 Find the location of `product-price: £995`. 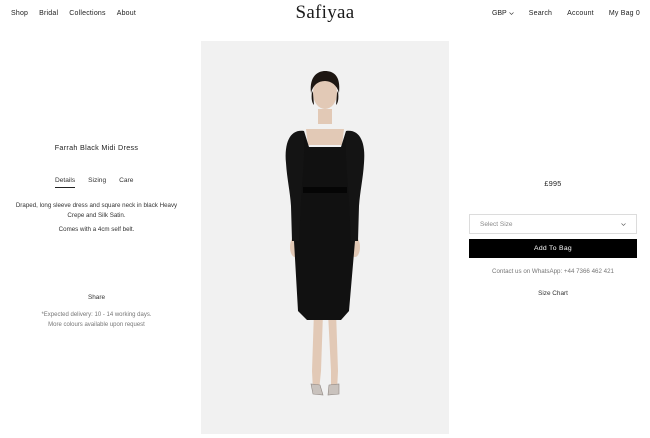

product-price: £995 is located at coordinates (553, 183).